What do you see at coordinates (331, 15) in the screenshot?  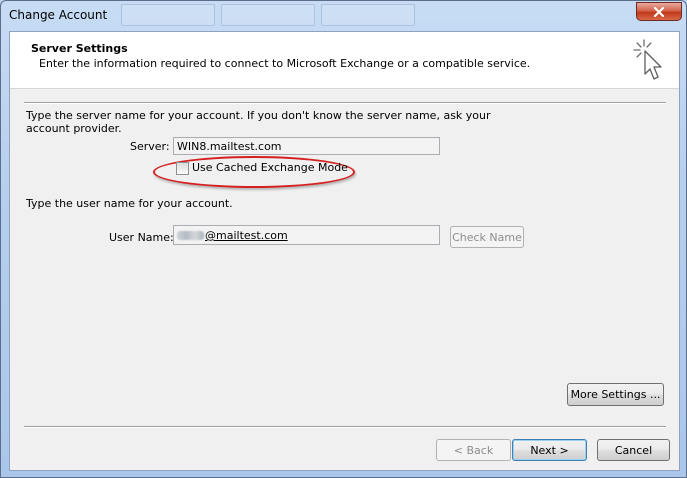 I see `background-taskbar-ghost` at bounding box center [331, 15].